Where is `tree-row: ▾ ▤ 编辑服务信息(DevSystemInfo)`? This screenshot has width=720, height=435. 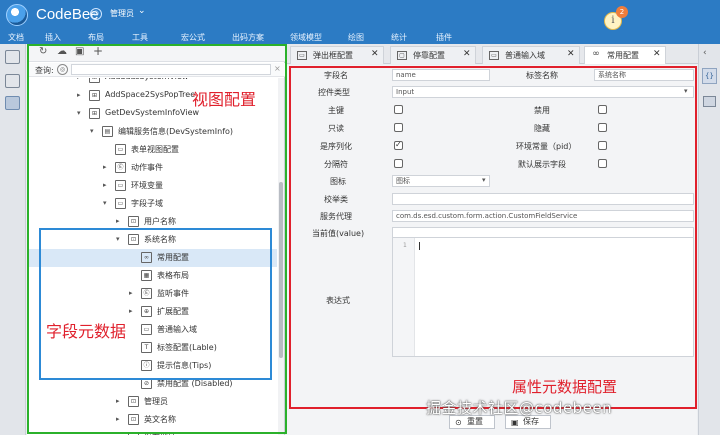
tree-row: ▾ ▤ 编辑服务信息(DevSystemInfo) is located at coordinates (152, 132).